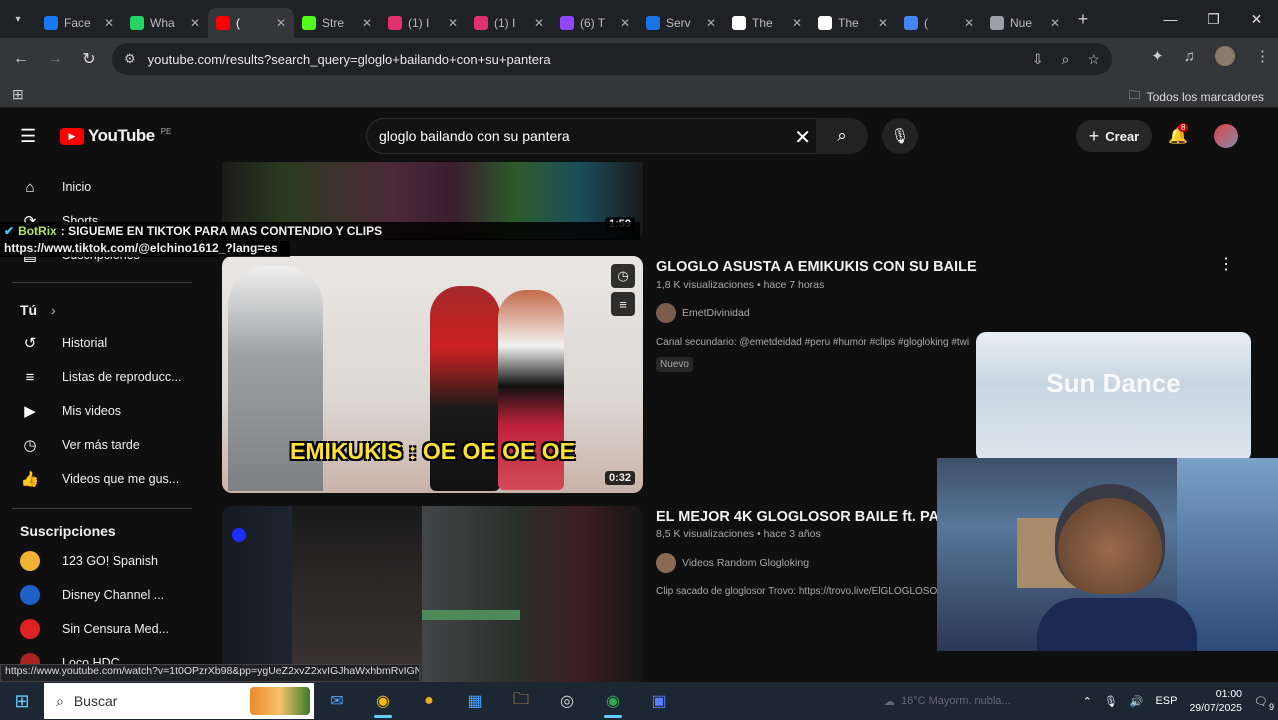 Image resolution: width=1278 pixels, height=720 pixels. I want to click on minimize-button: —, so click(1170, 19).